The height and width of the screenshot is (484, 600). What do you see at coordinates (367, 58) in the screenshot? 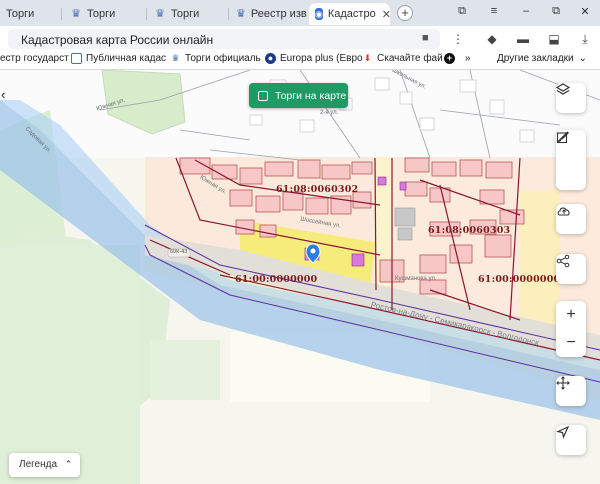
I see `download-file-icon: ⬇` at bounding box center [367, 58].